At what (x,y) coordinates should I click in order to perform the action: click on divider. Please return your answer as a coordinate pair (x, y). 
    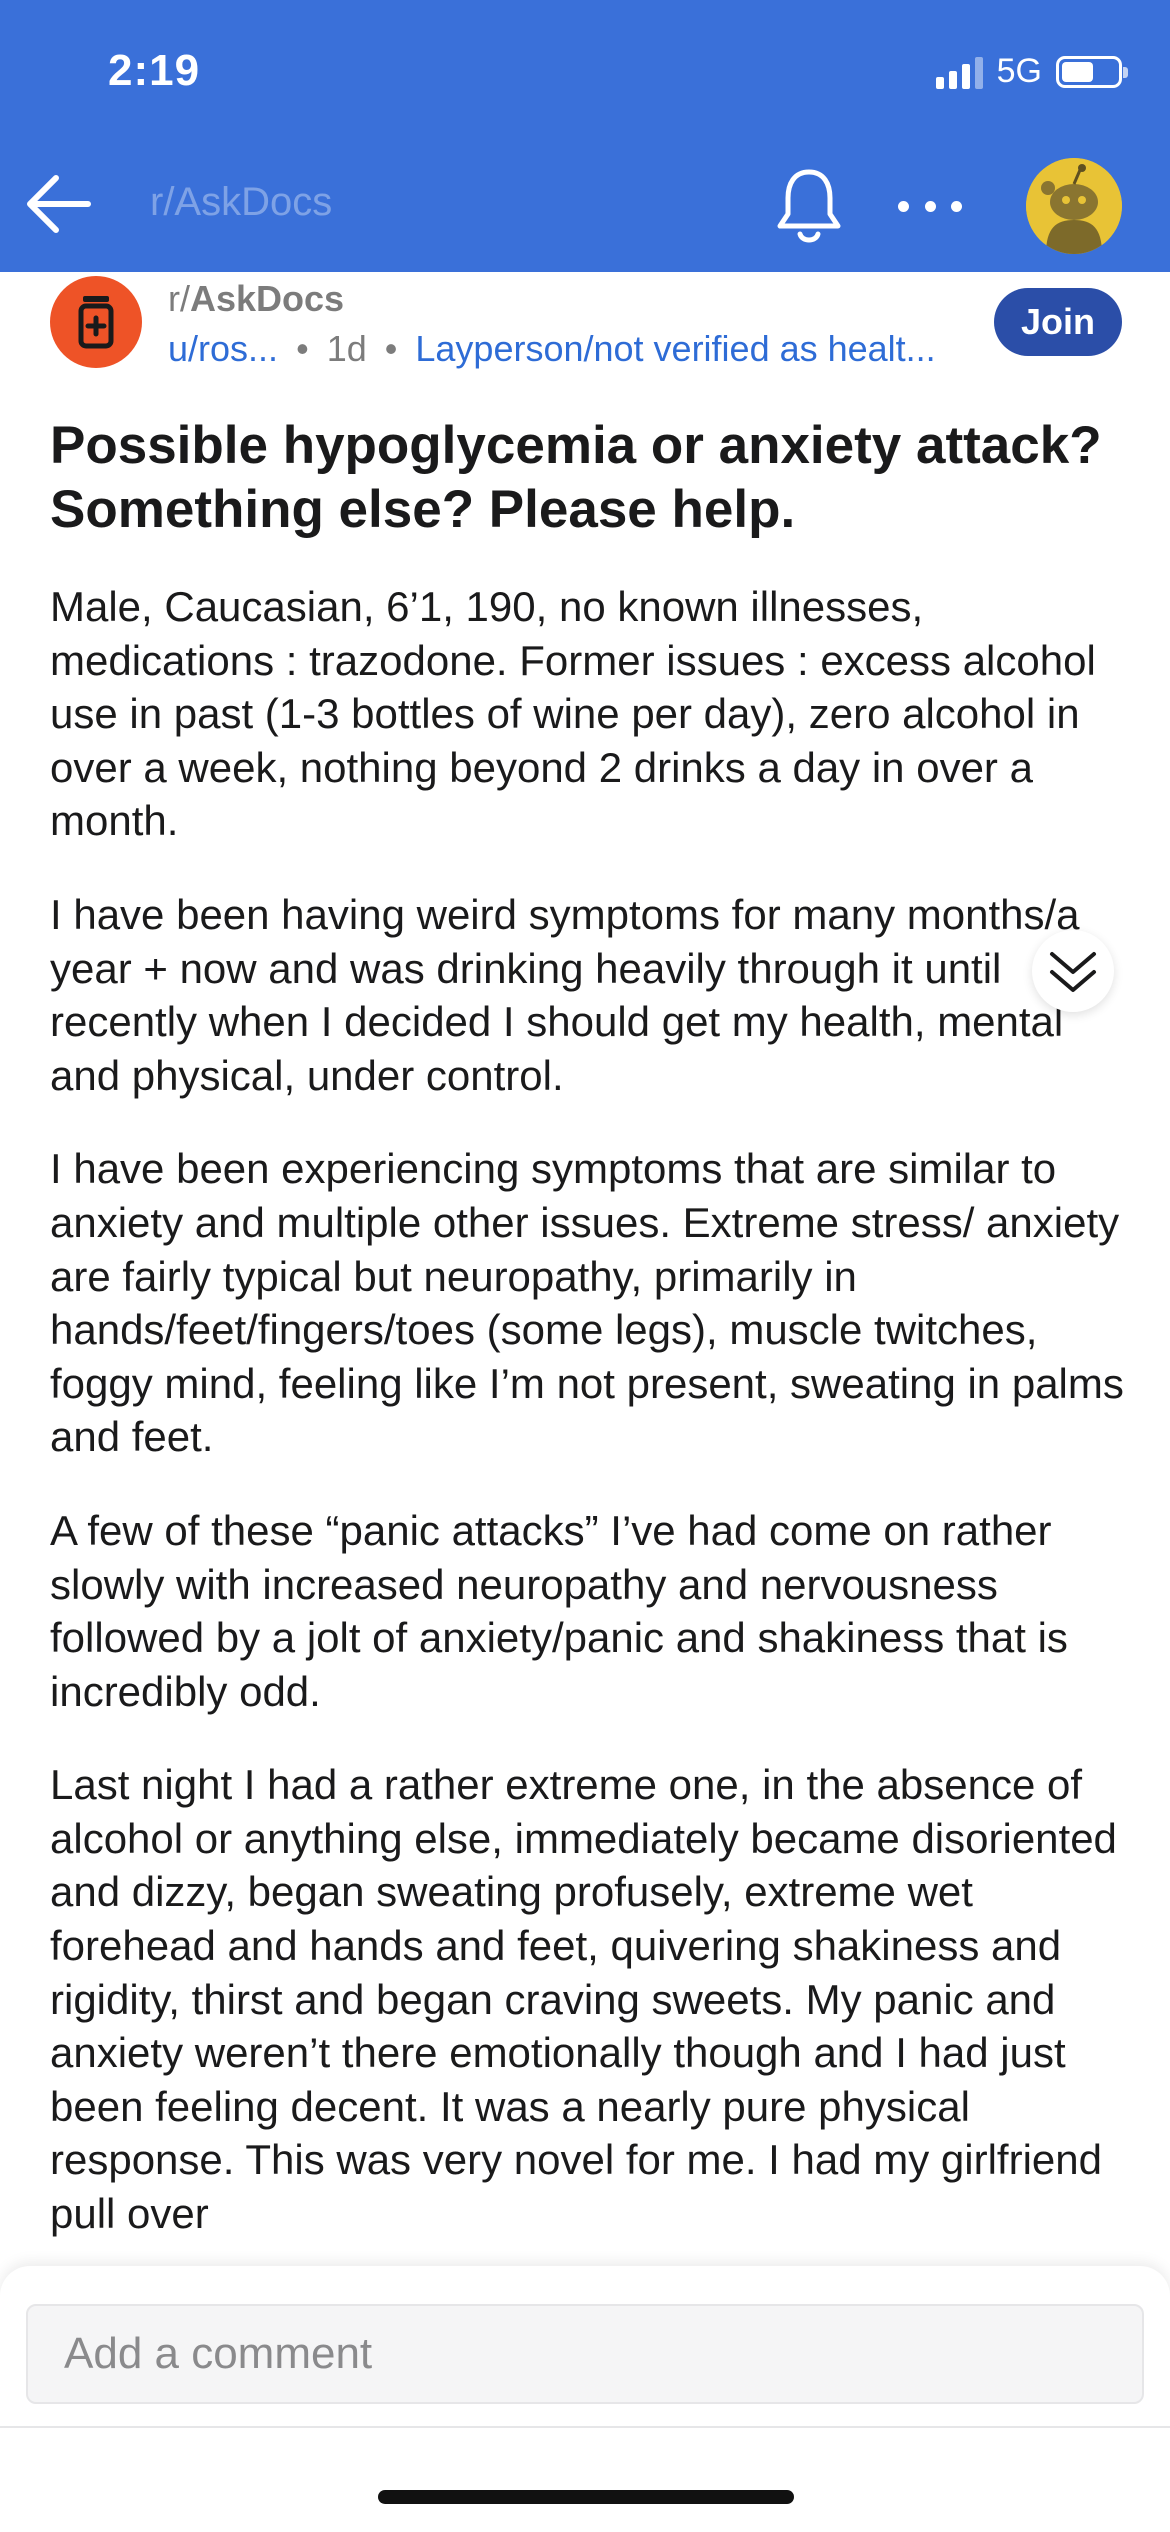
    Looking at the image, I should click on (585, 2427).